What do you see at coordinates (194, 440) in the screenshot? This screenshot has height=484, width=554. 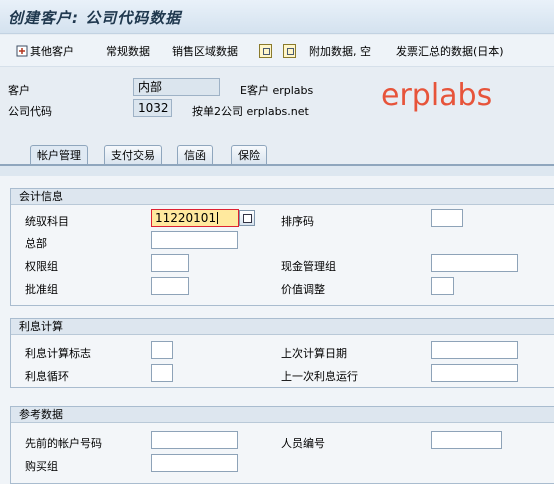 I see `prev-account-input` at bounding box center [194, 440].